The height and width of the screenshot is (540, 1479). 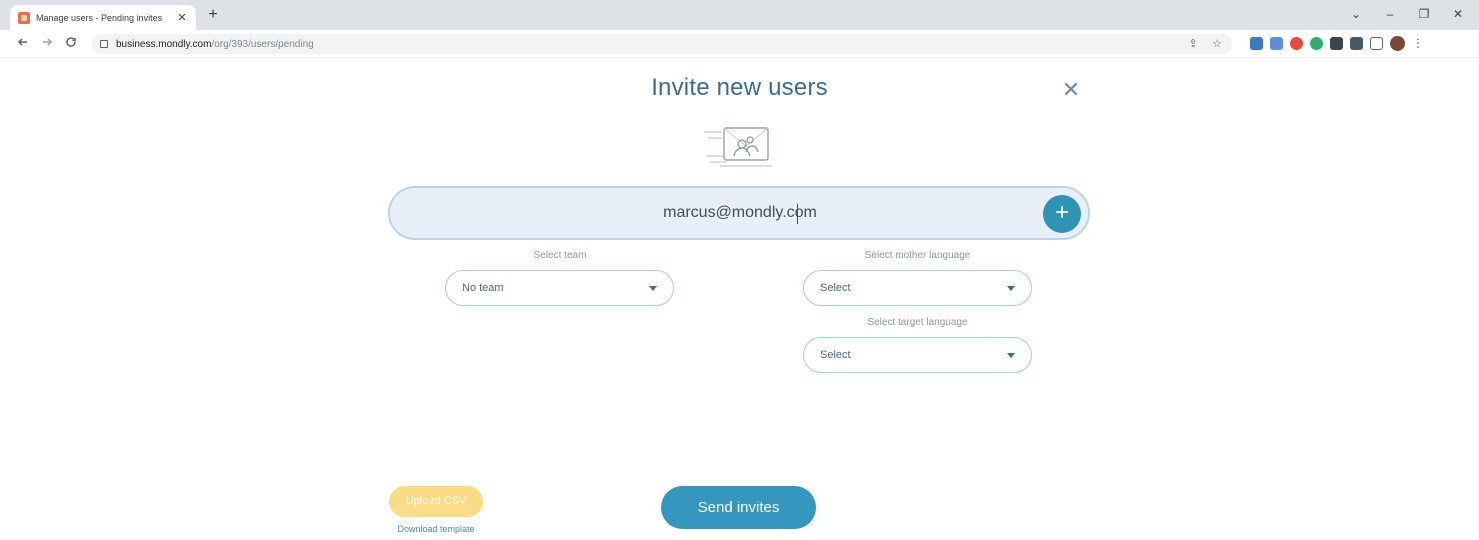 I want to click on new-tab-button: +, so click(x=213, y=15).